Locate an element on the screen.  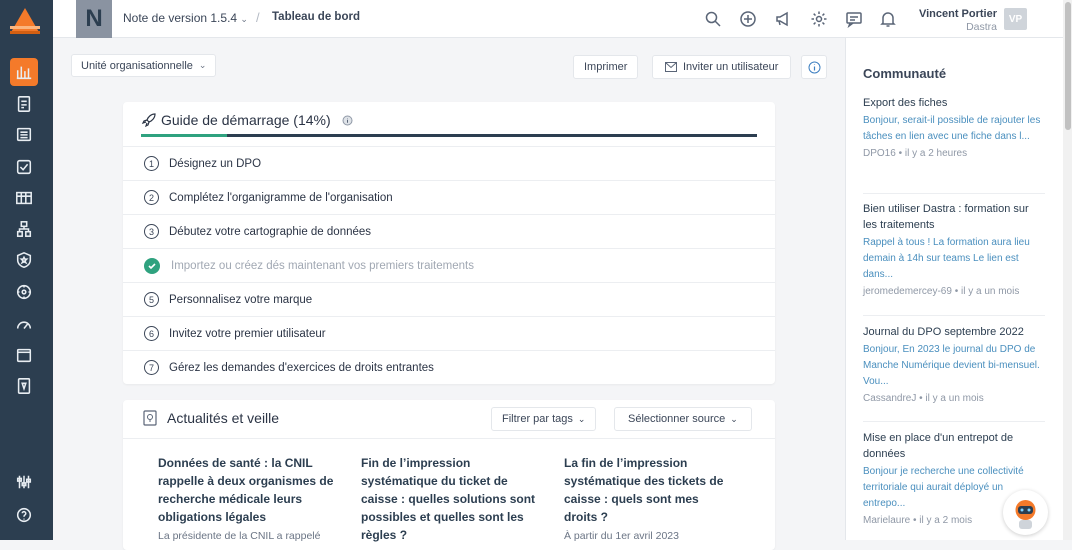
select-source-button: Sélectionner source ⌄ is located at coordinates (683, 419).